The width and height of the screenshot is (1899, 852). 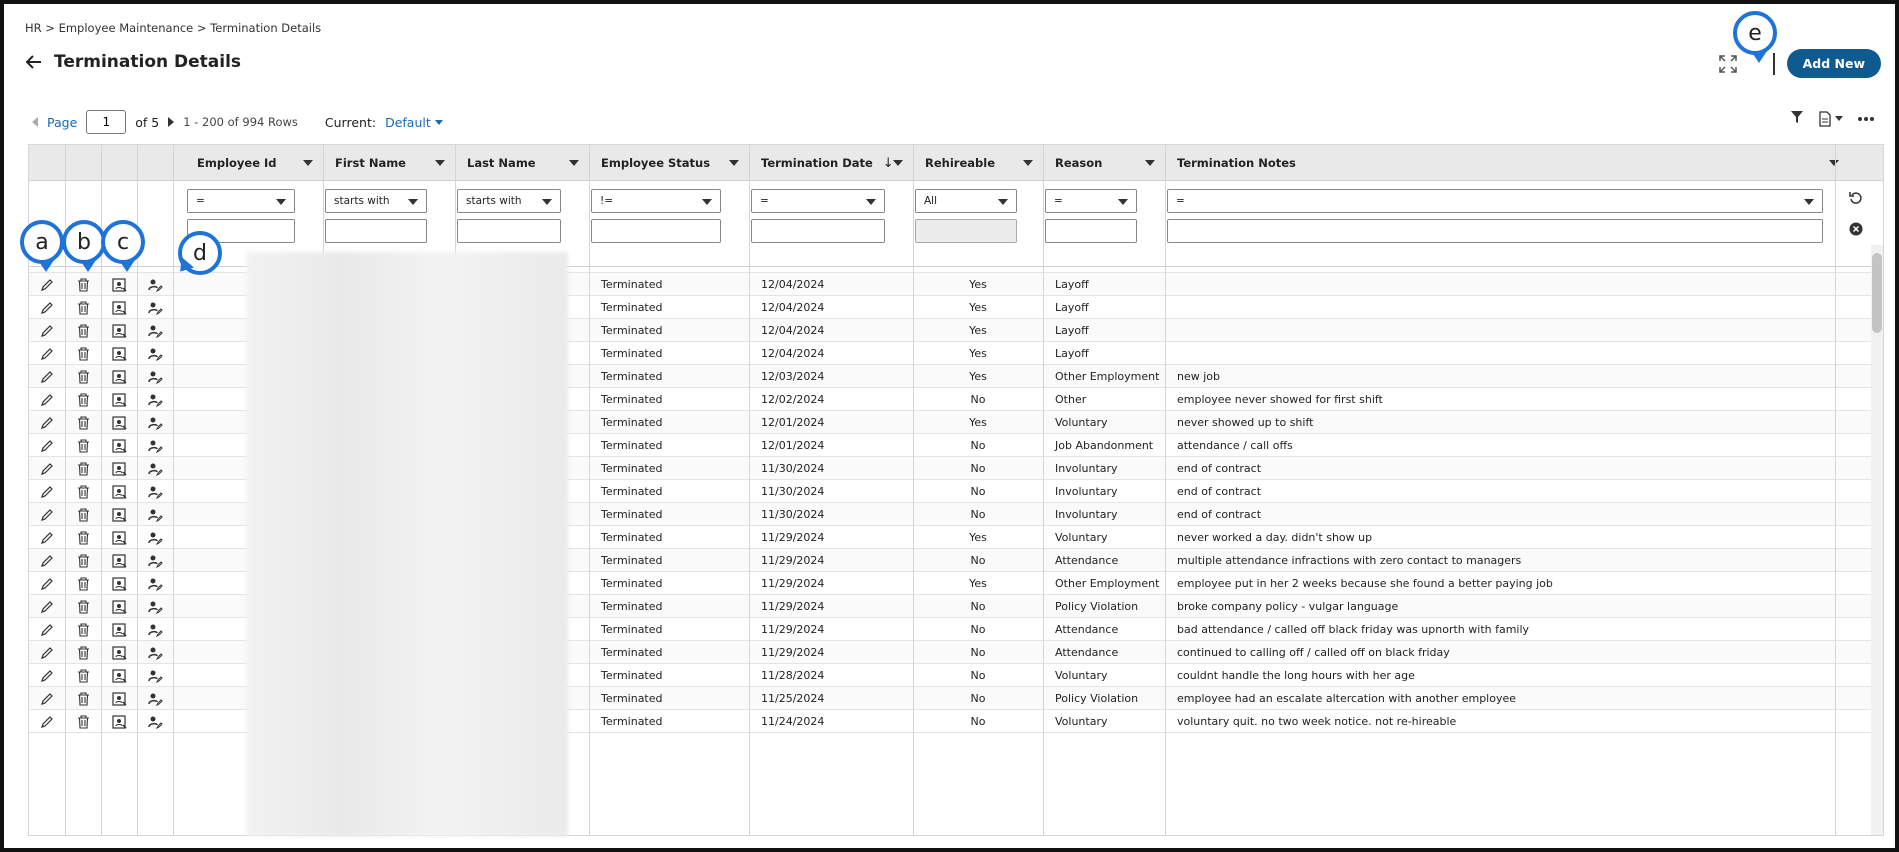 What do you see at coordinates (1833, 63) in the screenshot?
I see `add-new-button: Add New` at bounding box center [1833, 63].